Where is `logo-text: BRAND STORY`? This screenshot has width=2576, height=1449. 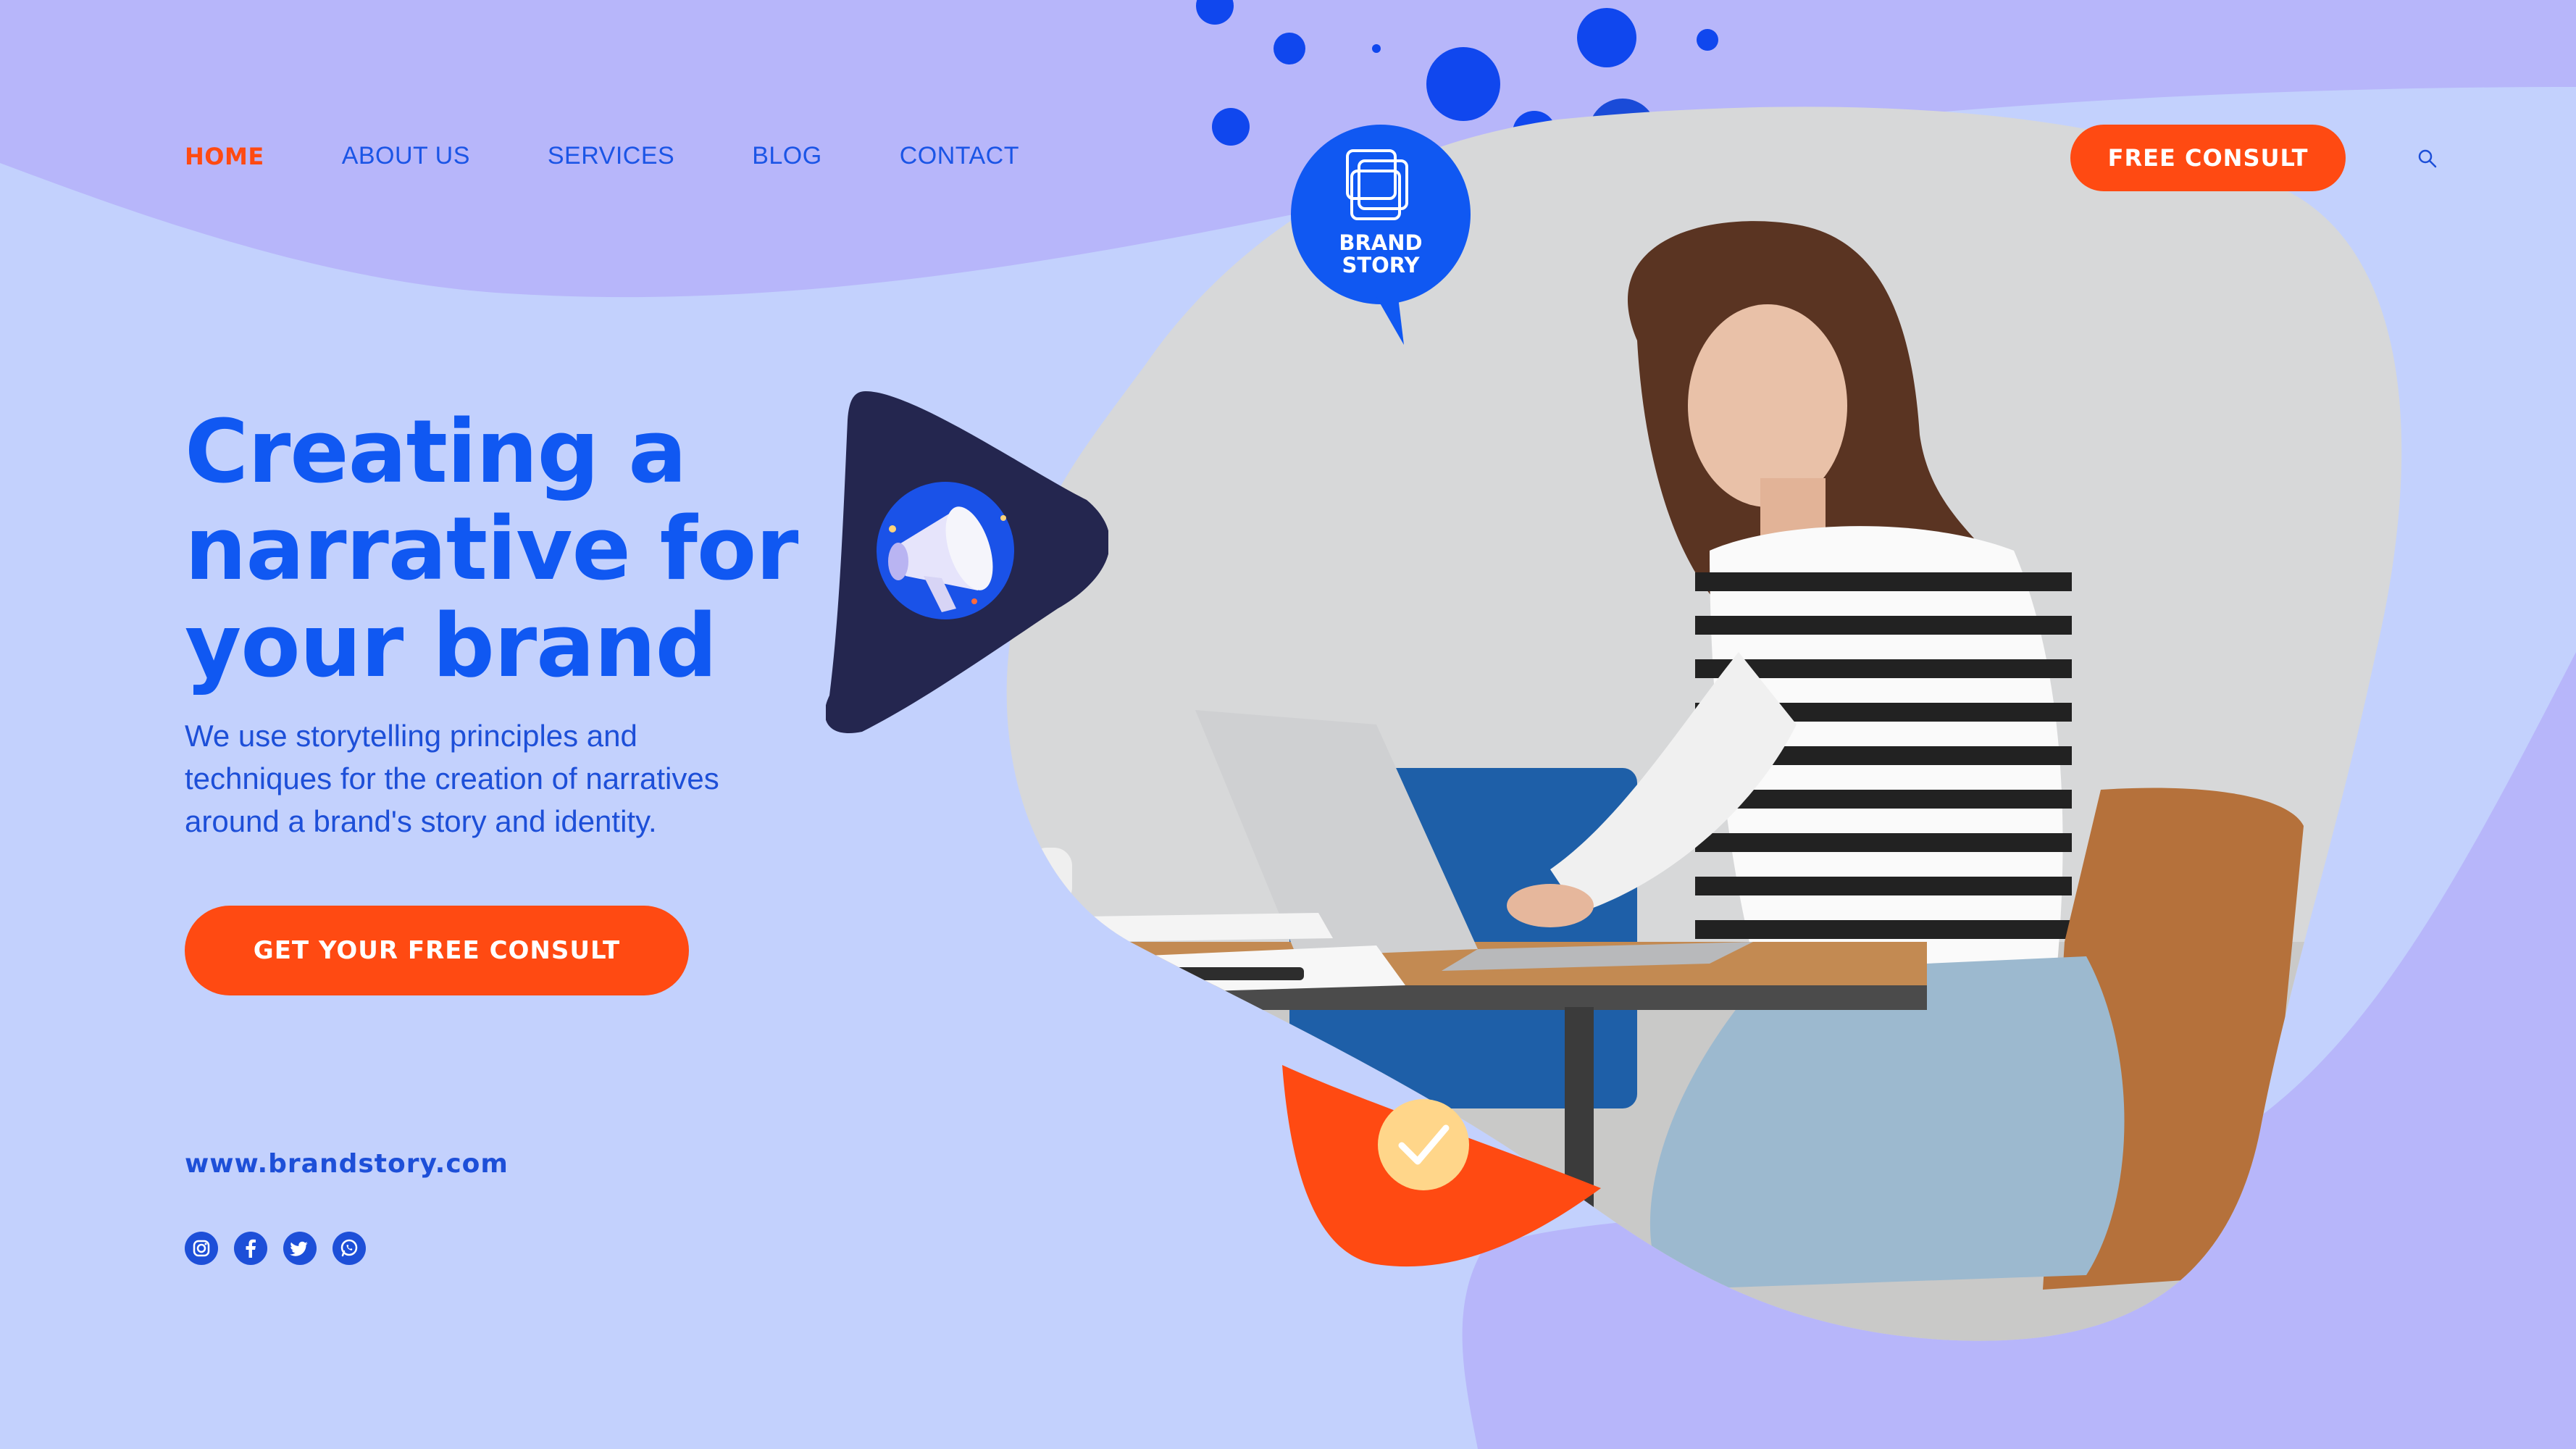
logo-text: BRAND STORY is located at coordinates (1380, 254).